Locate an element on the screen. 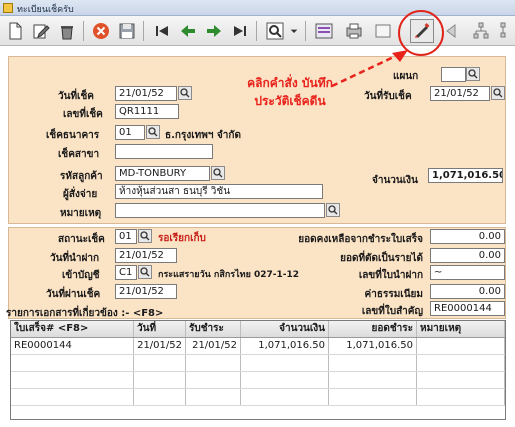  window-title: ทะเบียนเช็ครับ is located at coordinates (45, 10).